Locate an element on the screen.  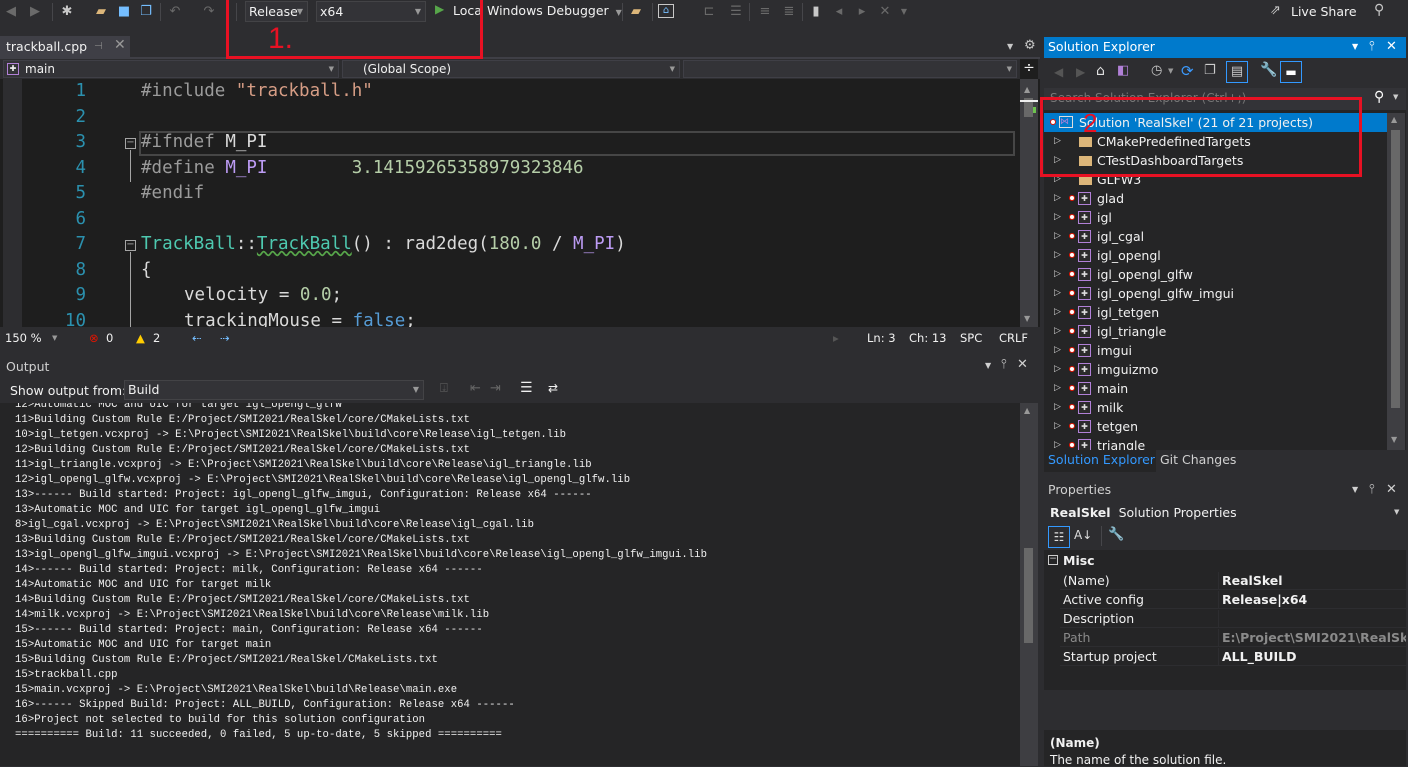
tree-item: ▷ ✚ main is located at coordinates (1216, 388).